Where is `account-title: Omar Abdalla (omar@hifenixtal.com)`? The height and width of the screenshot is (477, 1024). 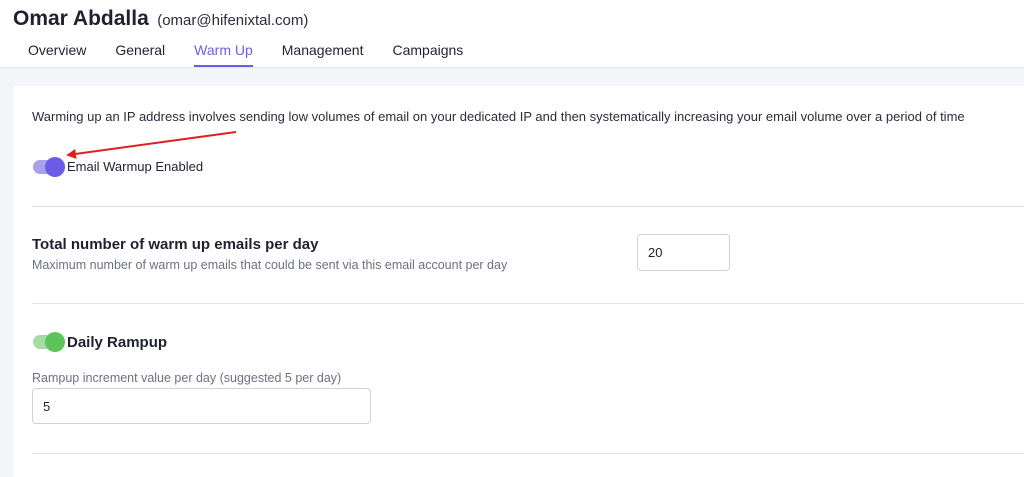
account-title: Omar Abdalla (omar@hifenixtal.com) is located at coordinates (160, 19).